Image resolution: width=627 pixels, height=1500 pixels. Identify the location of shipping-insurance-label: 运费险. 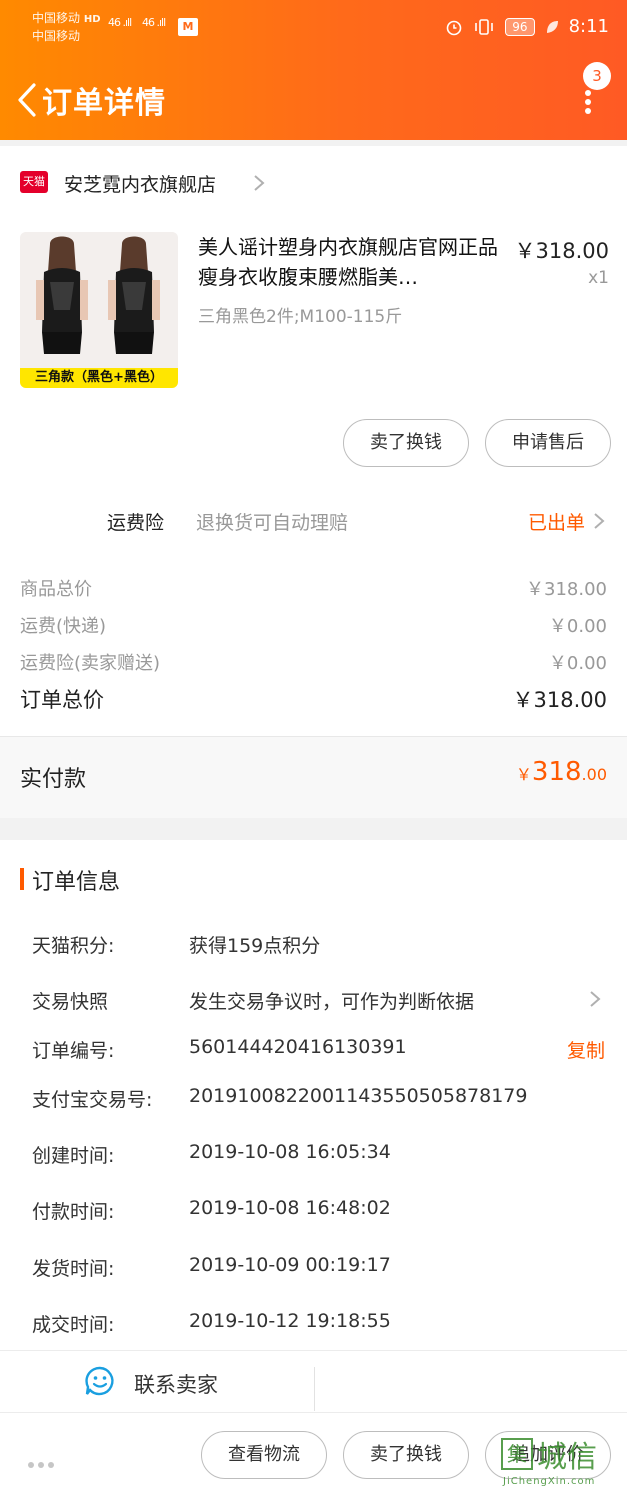
(136, 523).